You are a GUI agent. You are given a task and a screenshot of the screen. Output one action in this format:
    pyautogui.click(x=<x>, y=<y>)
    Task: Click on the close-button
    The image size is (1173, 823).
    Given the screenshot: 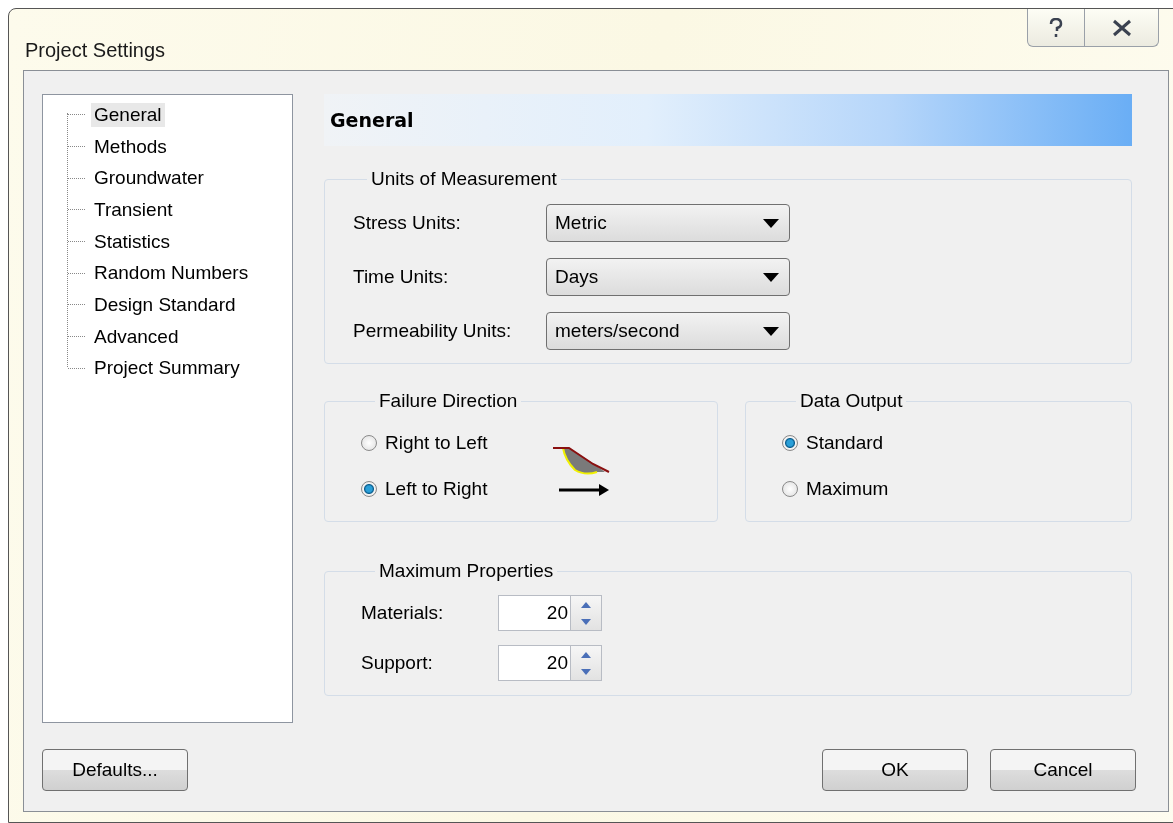 What is the action you would take?
    pyautogui.click(x=1122, y=28)
    